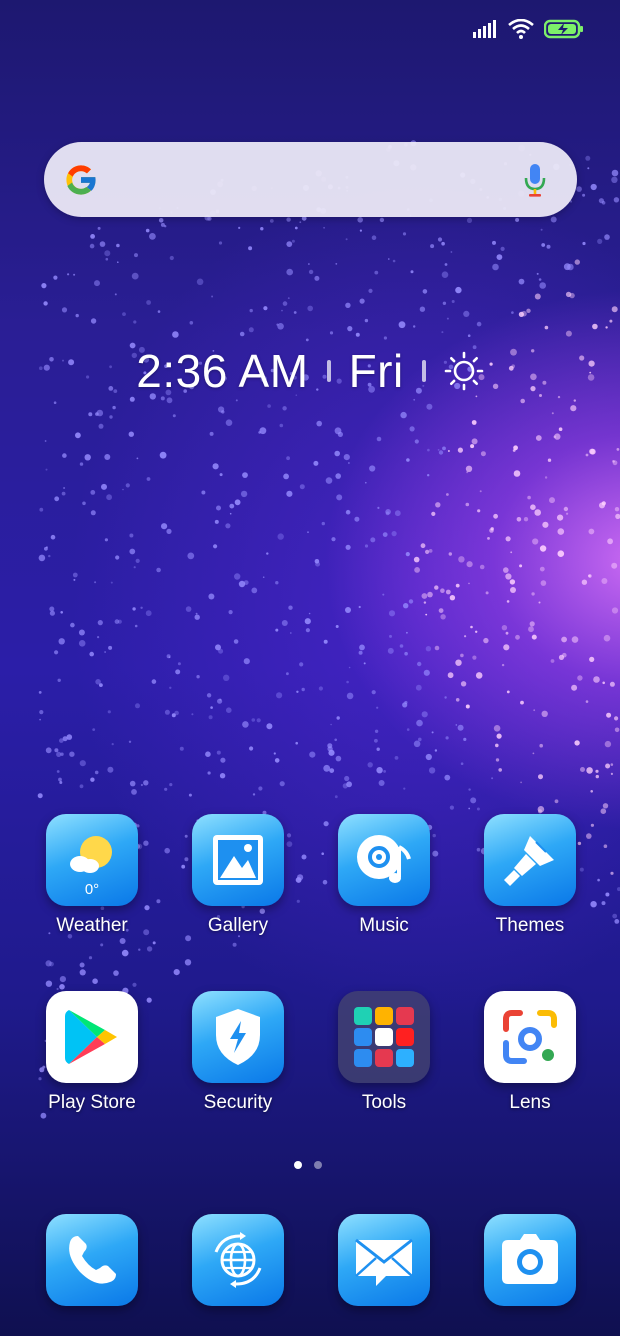 The height and width of the screenshot is (1336, 620). Describe the element at coordinates (222, 371) in the screenshot. I see `clock-time: 2:36 AM` at that location.